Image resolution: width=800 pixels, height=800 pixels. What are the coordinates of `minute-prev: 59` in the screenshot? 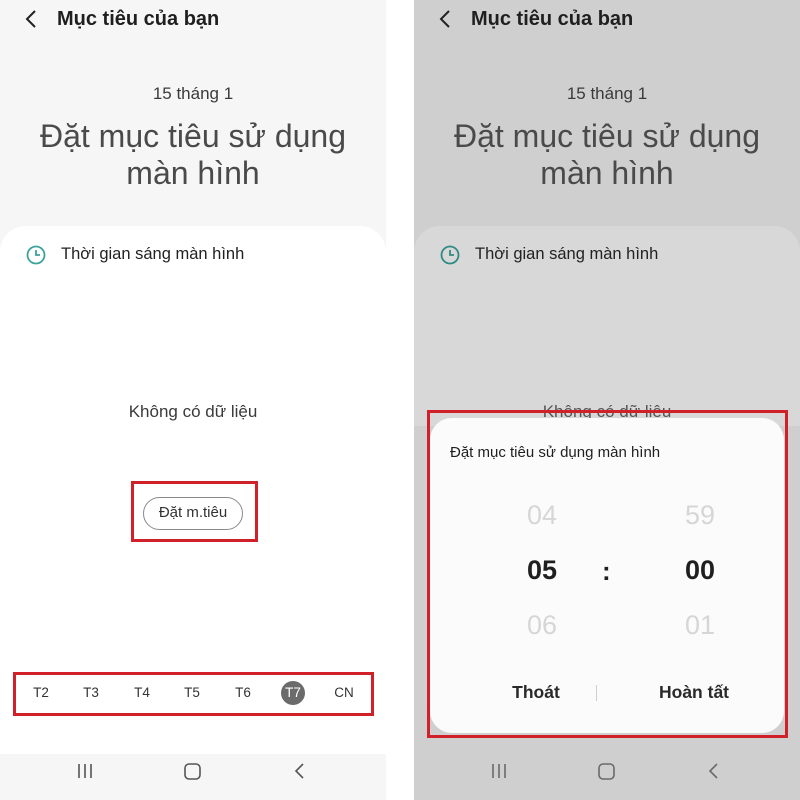 It's located at (700, 515).